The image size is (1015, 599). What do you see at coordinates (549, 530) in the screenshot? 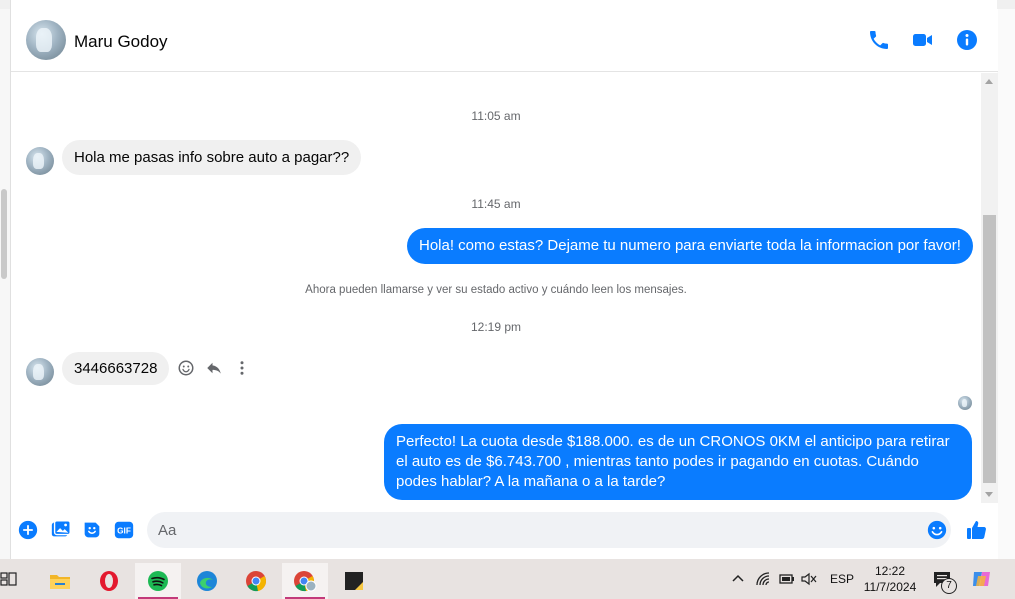
I see `message-input` at bounding box center [549, 530].